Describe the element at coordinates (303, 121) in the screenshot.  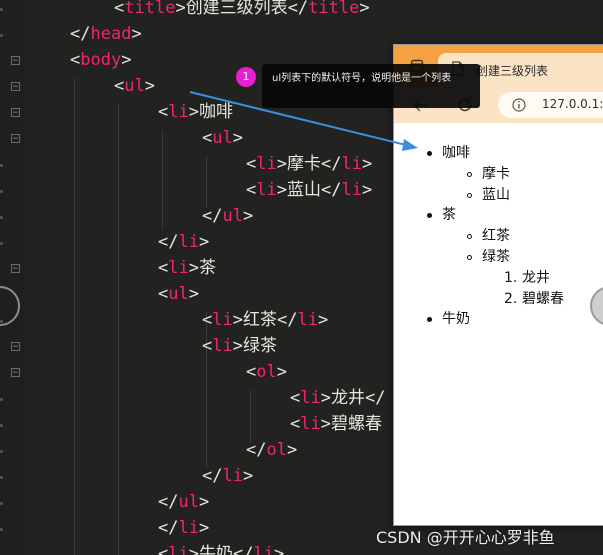
I see `annotation-arrow` at that location.